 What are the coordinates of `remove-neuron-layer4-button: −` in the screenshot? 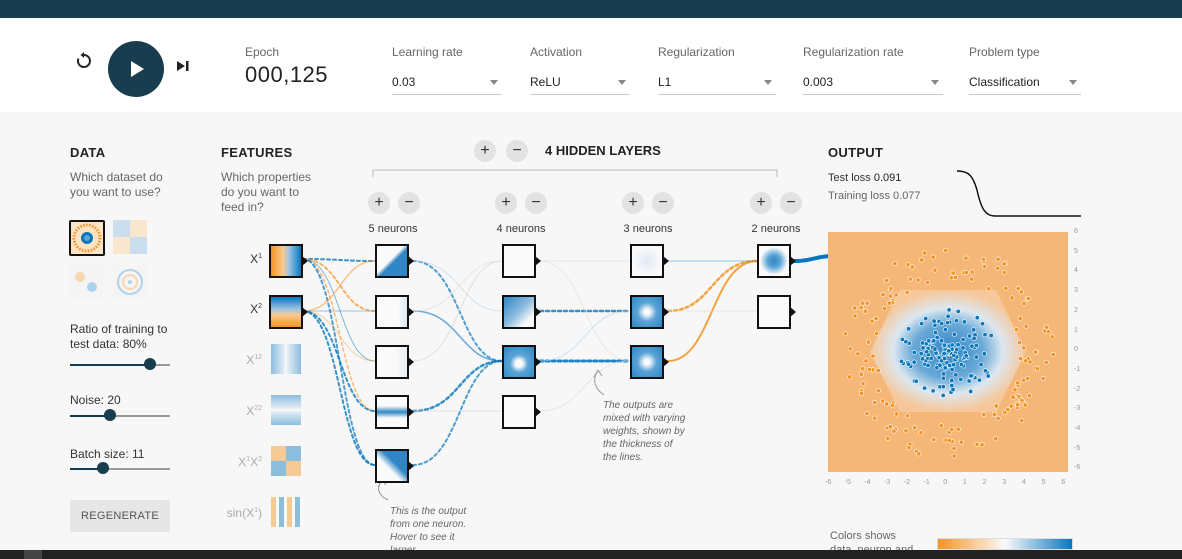 It's located at (791, 203).